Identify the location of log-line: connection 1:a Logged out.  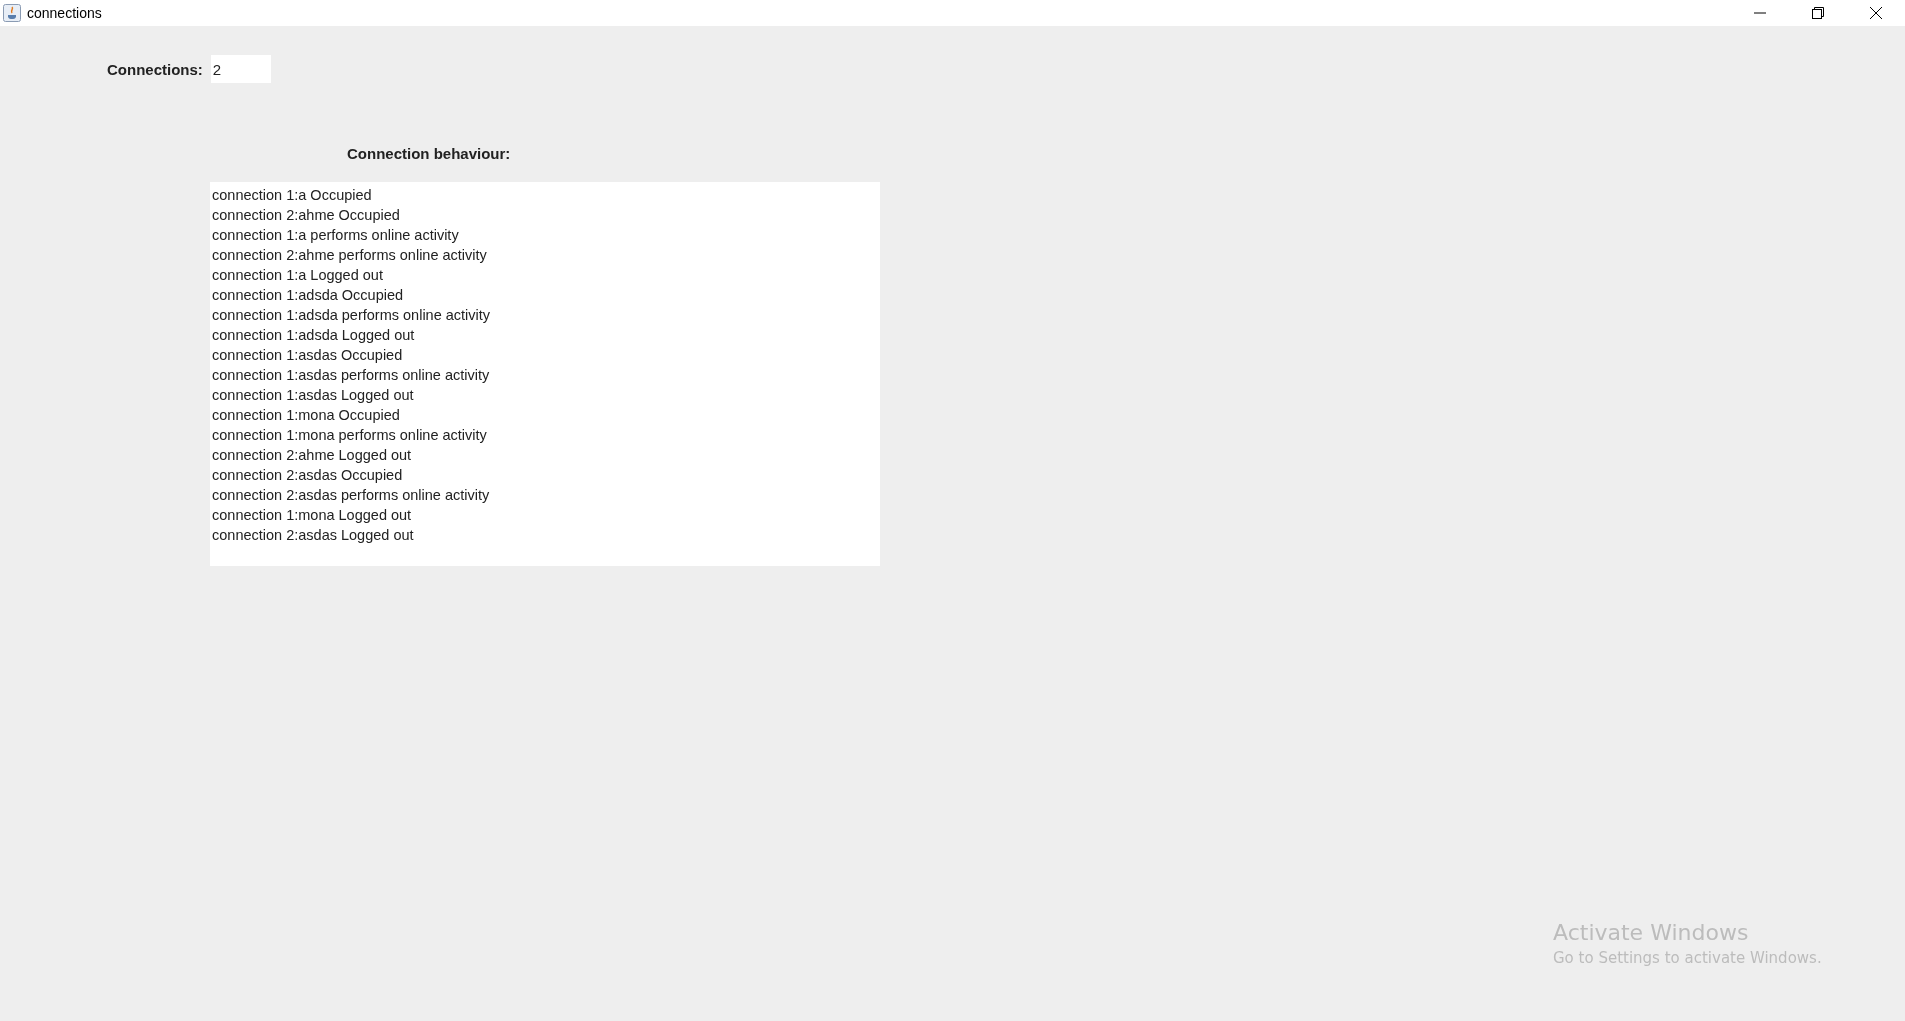
(297, 275).